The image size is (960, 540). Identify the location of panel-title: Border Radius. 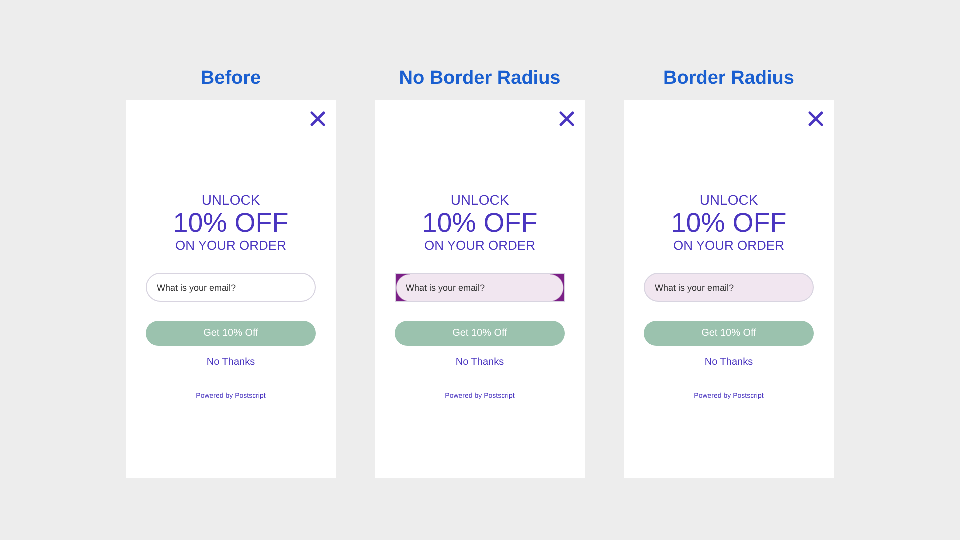
(729, 79).